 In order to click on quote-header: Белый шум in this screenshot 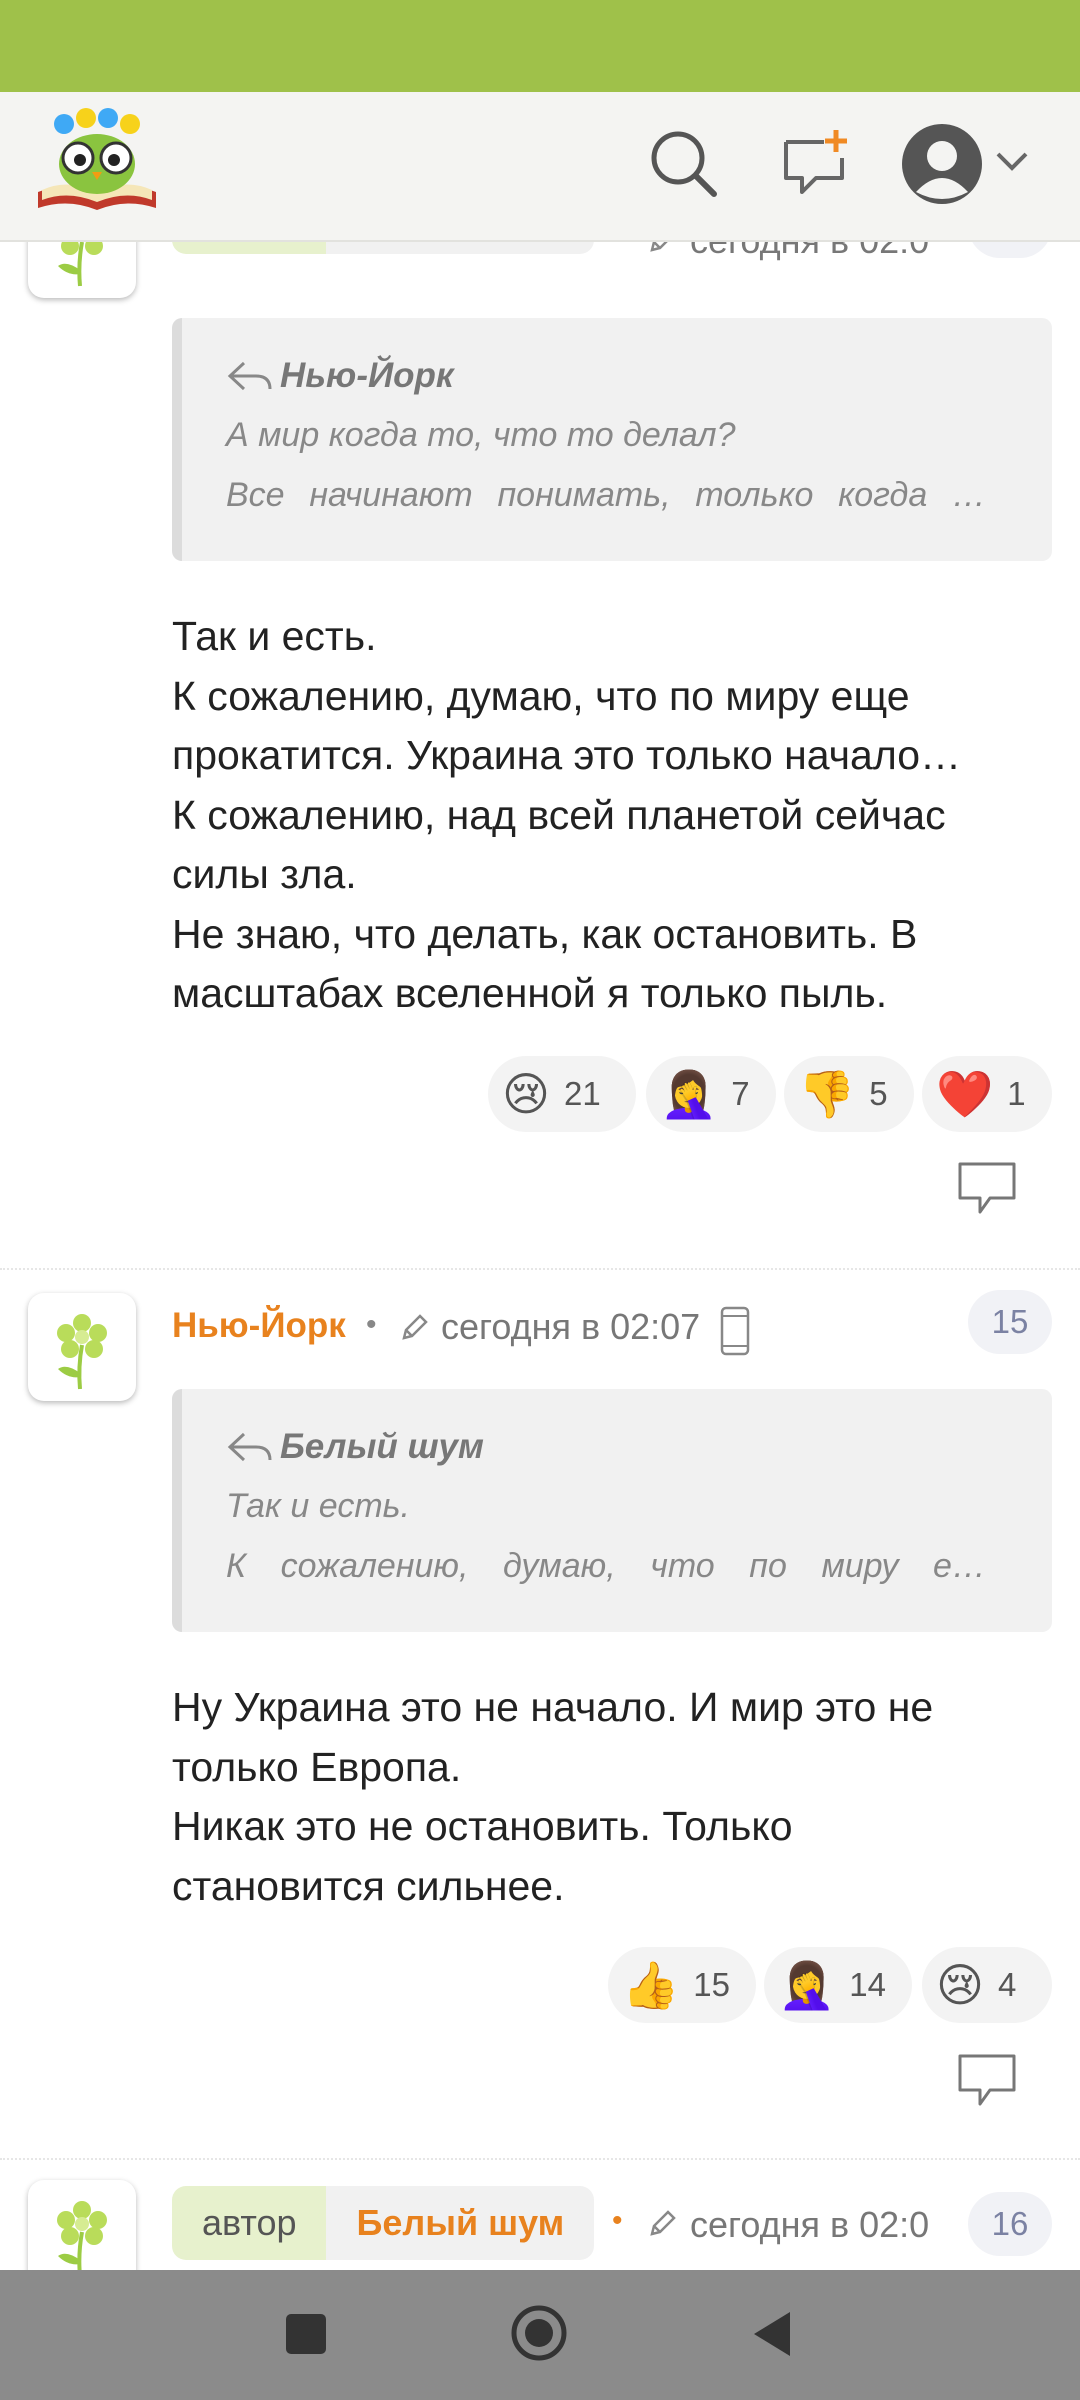, I will do `click(355, 1447)`.